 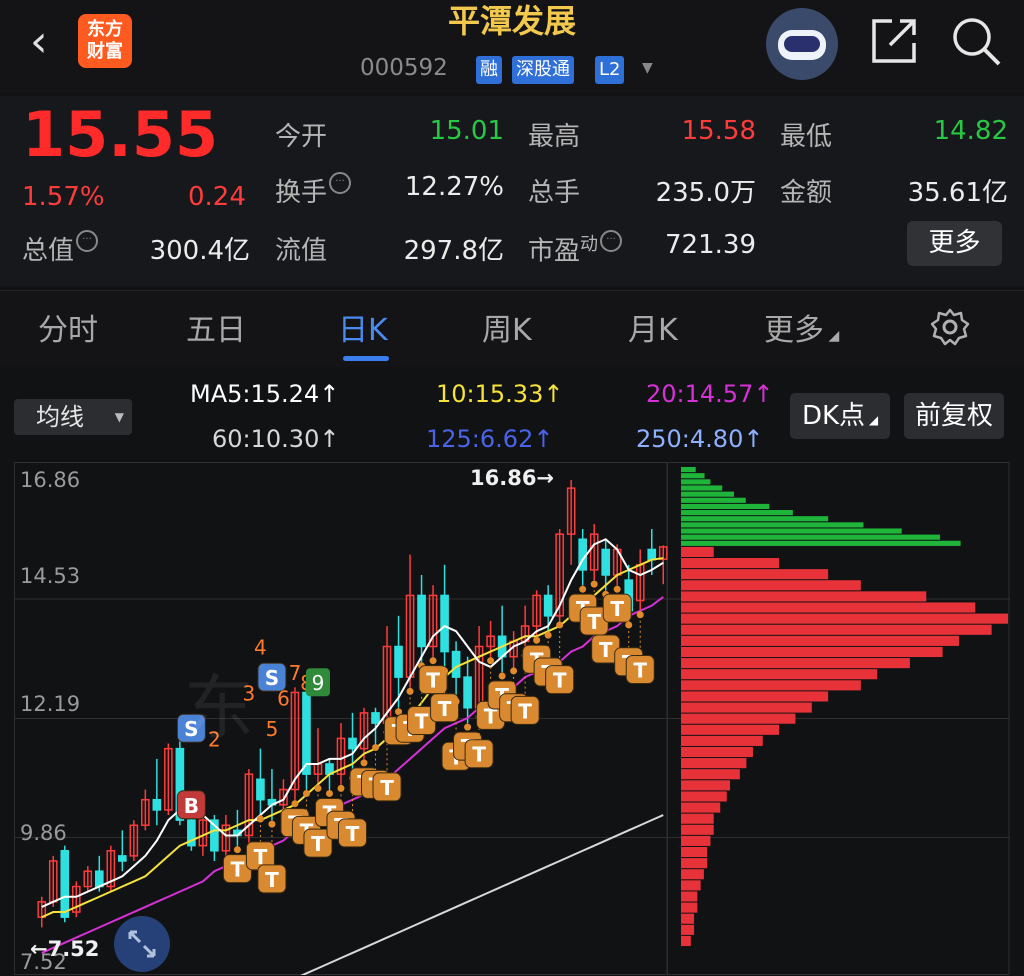 What do you see at coordinates (840, 416) in the screenshot?
I see `dk-points-button: DK点 ◢` at bounding box center [840, 416].